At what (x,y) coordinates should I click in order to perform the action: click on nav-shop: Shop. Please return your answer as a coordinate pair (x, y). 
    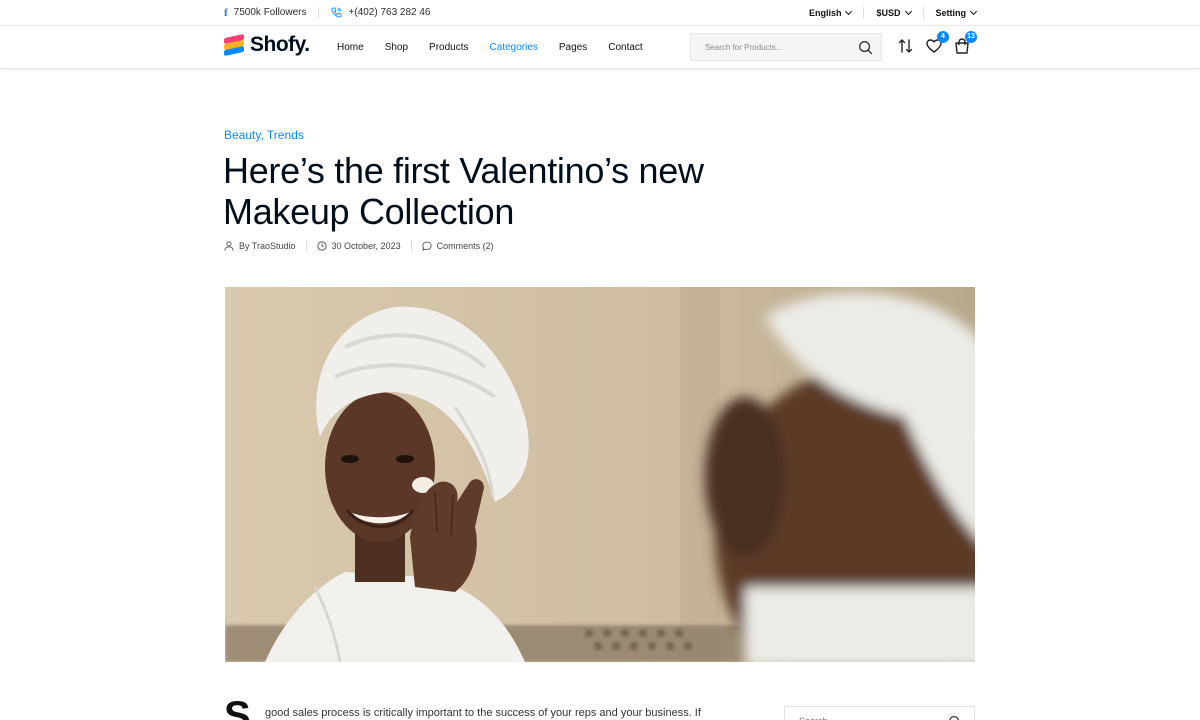
    Looking at the image, I should click on (396, 47).